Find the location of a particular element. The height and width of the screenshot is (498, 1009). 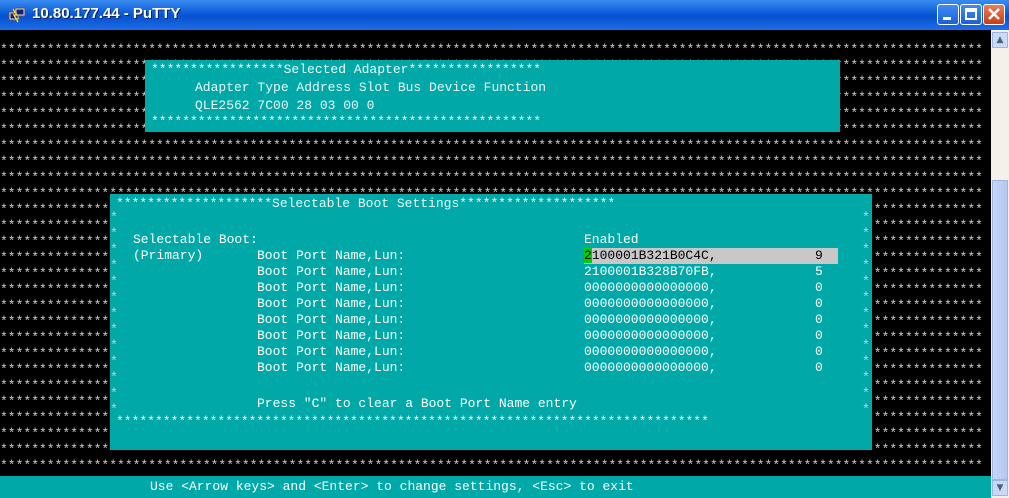

selectable-boot-value: Enabled is located at coordinates (611, 240).